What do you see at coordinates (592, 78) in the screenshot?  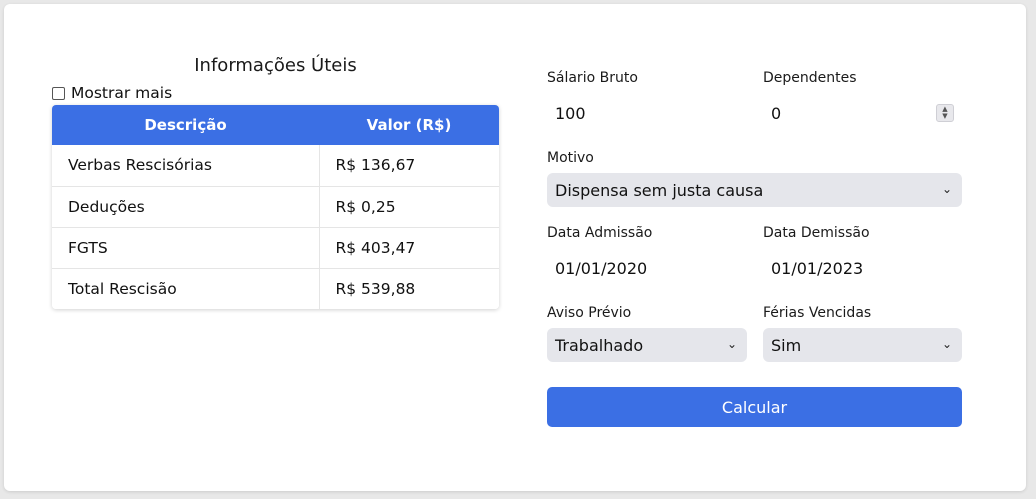 I see `salario-label: Sálario Bruto` at bounding box center [592, 78].